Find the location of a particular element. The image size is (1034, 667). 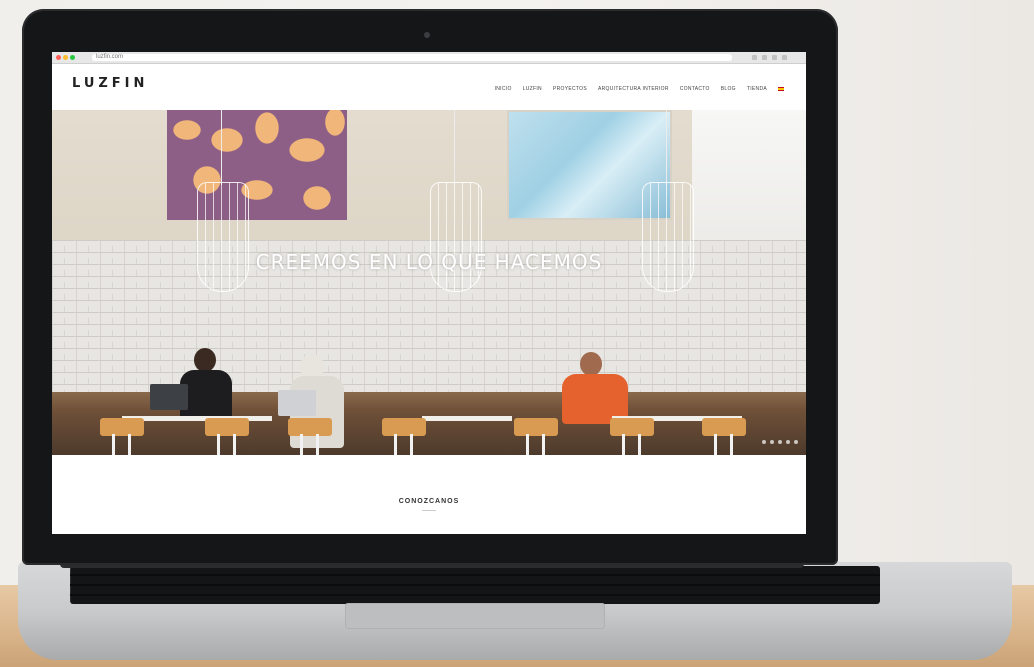

browser-close-icon is located at coordinates (58, 57).